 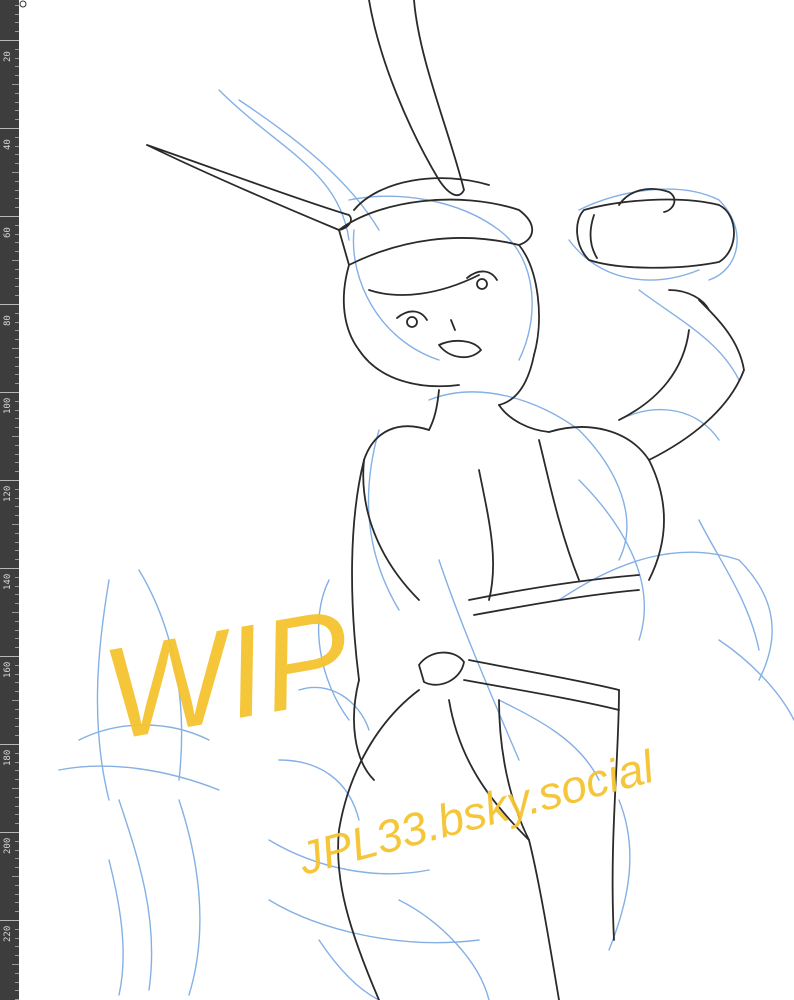 What do you see at coordinates (8, 845) in the screenshot?
I see `ruler-label: 200` at bounding box center [8, 845].